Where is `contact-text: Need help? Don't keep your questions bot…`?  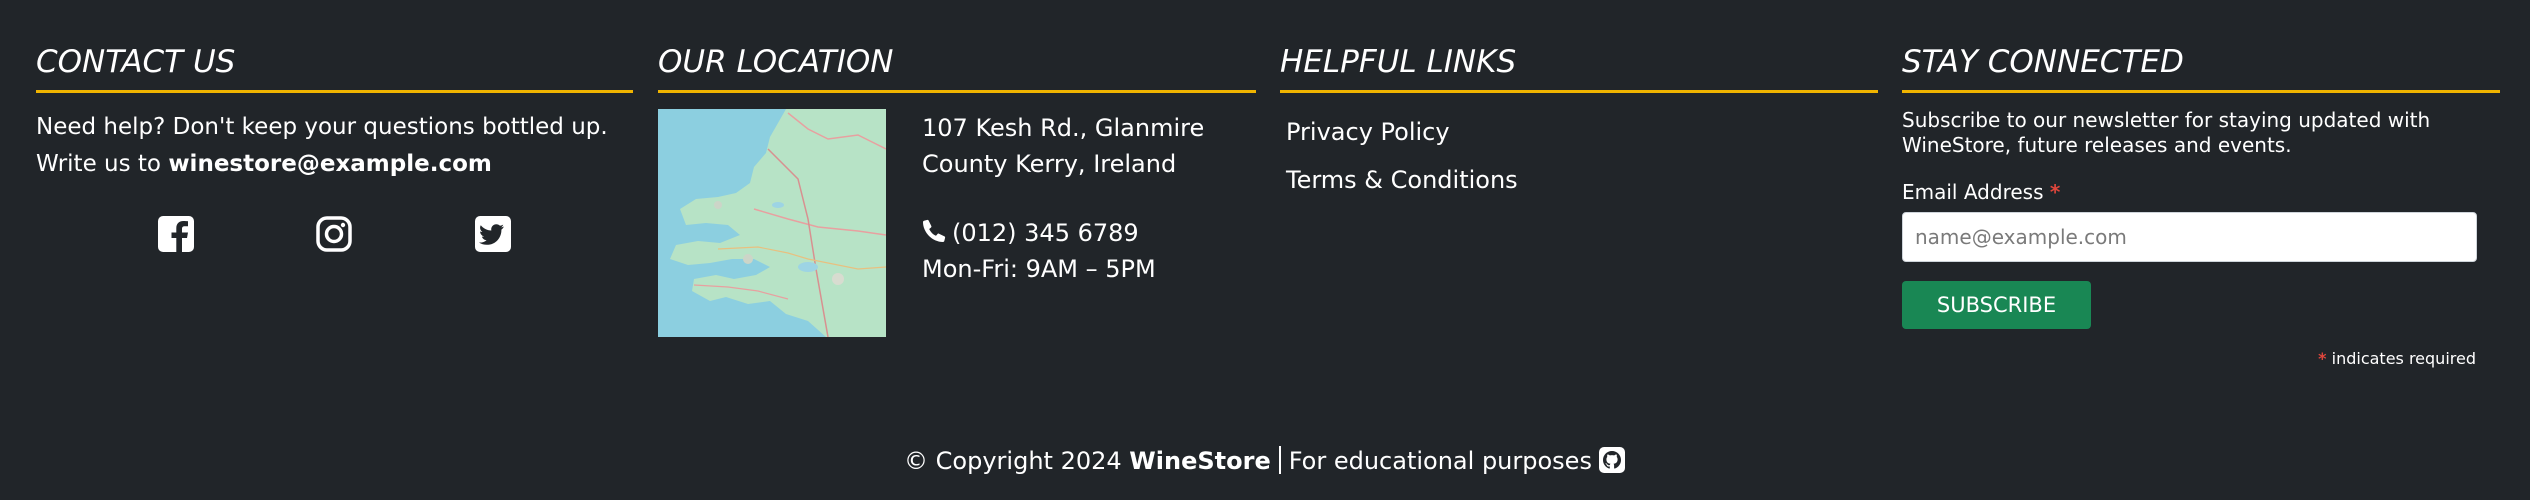
contact-text: Need help? Don't keep your questions bot… is located at coordinates (334, 146).